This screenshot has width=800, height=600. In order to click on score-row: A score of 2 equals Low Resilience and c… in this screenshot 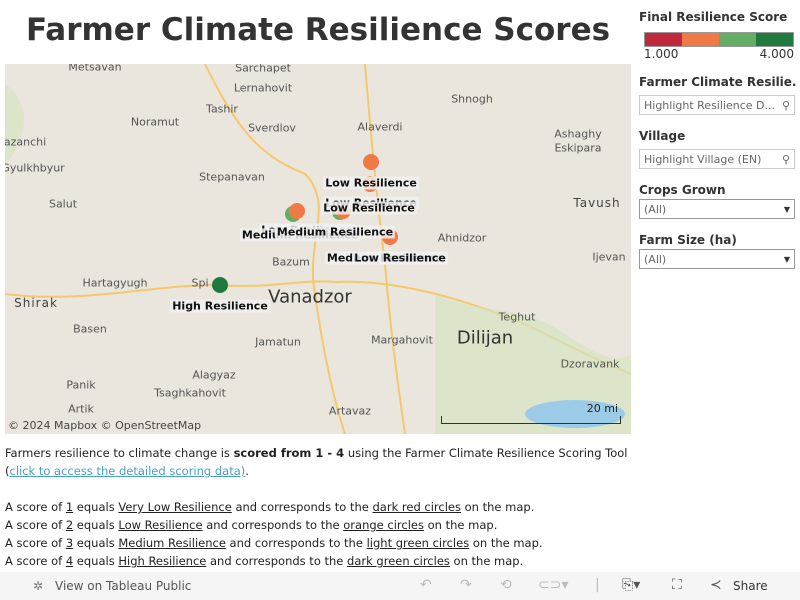, I will do `click(320, 525)`.